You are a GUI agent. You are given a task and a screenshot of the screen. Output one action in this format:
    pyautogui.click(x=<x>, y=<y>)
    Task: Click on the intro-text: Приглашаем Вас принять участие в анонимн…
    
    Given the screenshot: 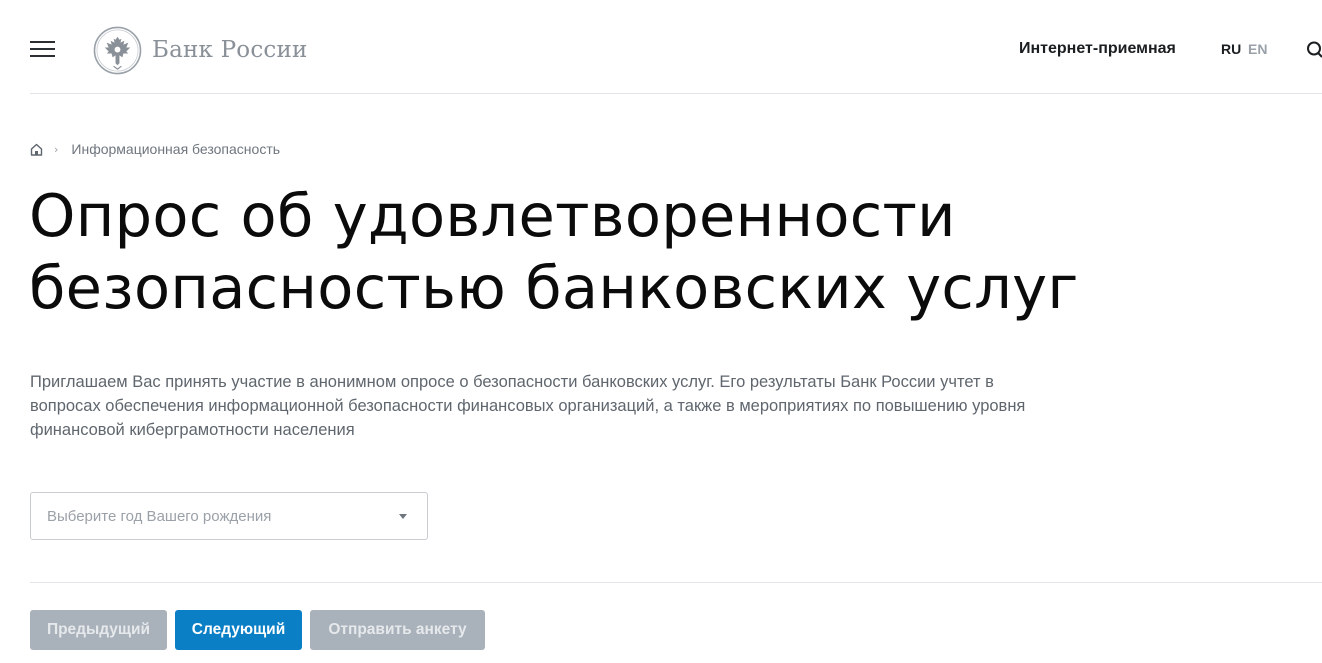 What is the action you would take?
    pyautogui.click(x=575, y=406)
    